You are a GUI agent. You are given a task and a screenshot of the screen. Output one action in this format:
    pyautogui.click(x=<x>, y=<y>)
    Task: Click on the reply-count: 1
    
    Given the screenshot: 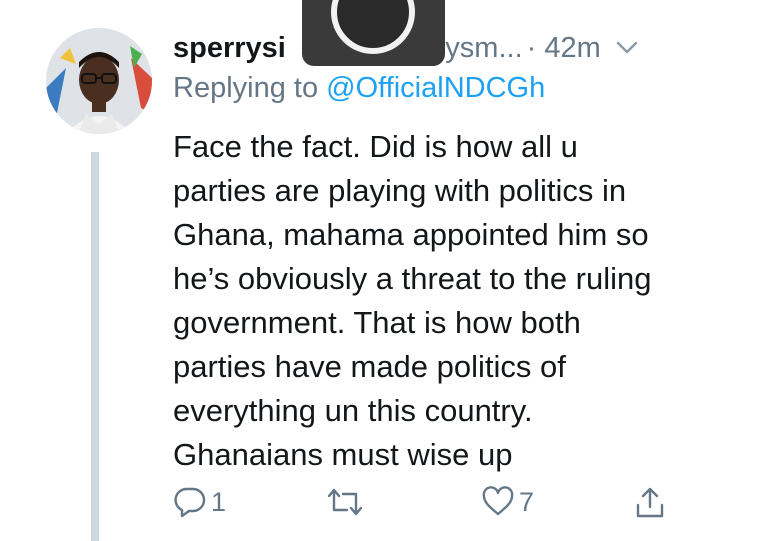 What is the action you would take?
    pyautogui.click(x=219, y=501)
    